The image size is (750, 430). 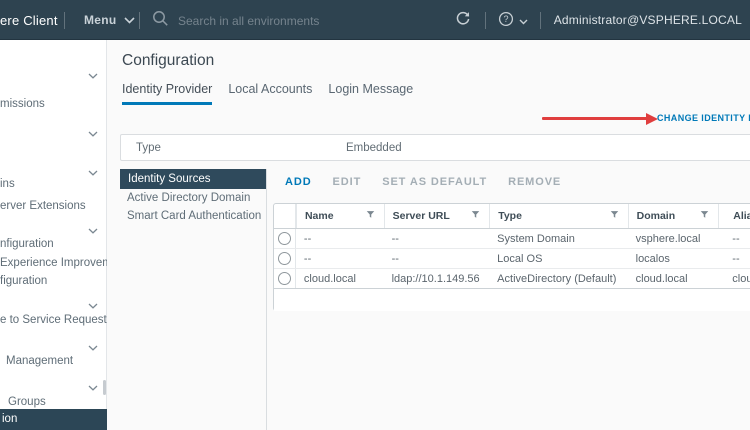 I want to click on user-menu: Administrator@VSPHERE.LOCAL, so click(x=648, y=20).